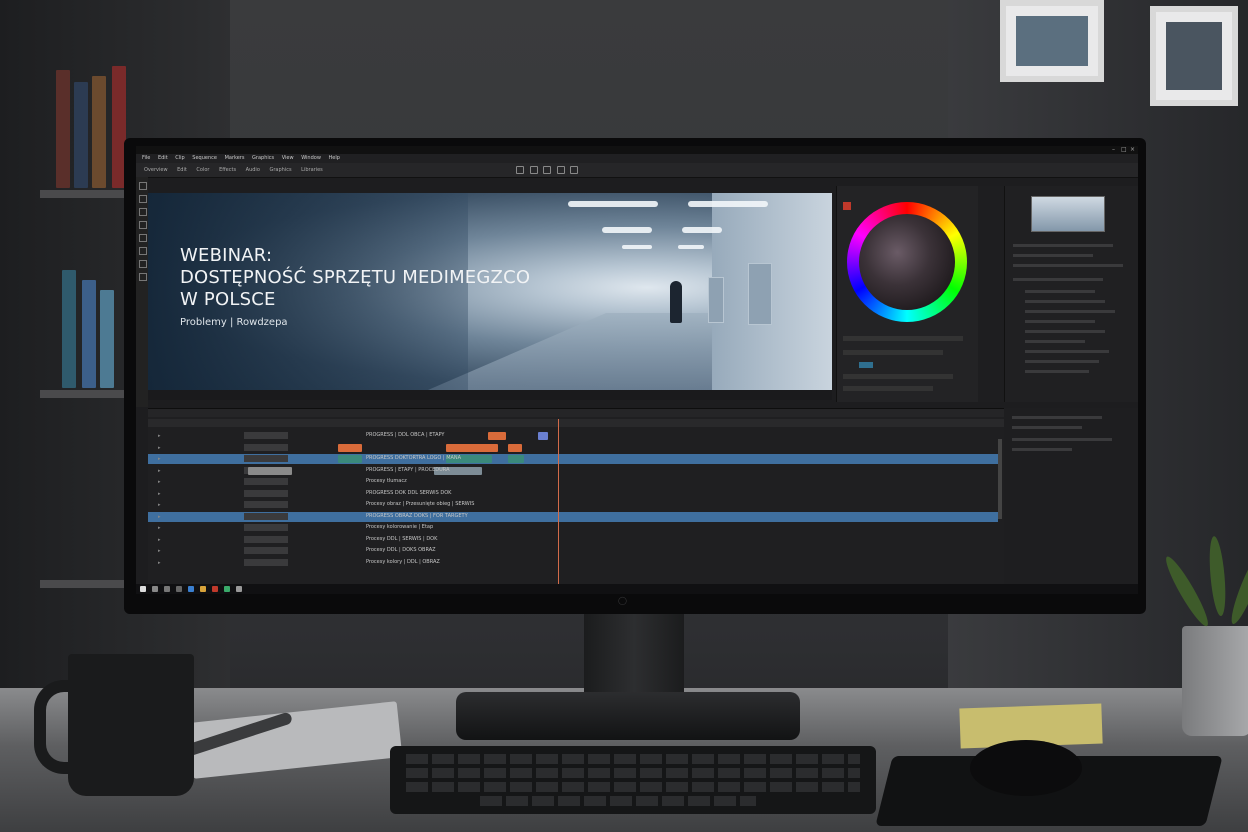  Describe the element at coordinates (143, 225) in the screenshot. I see `razor-icon` at that location.